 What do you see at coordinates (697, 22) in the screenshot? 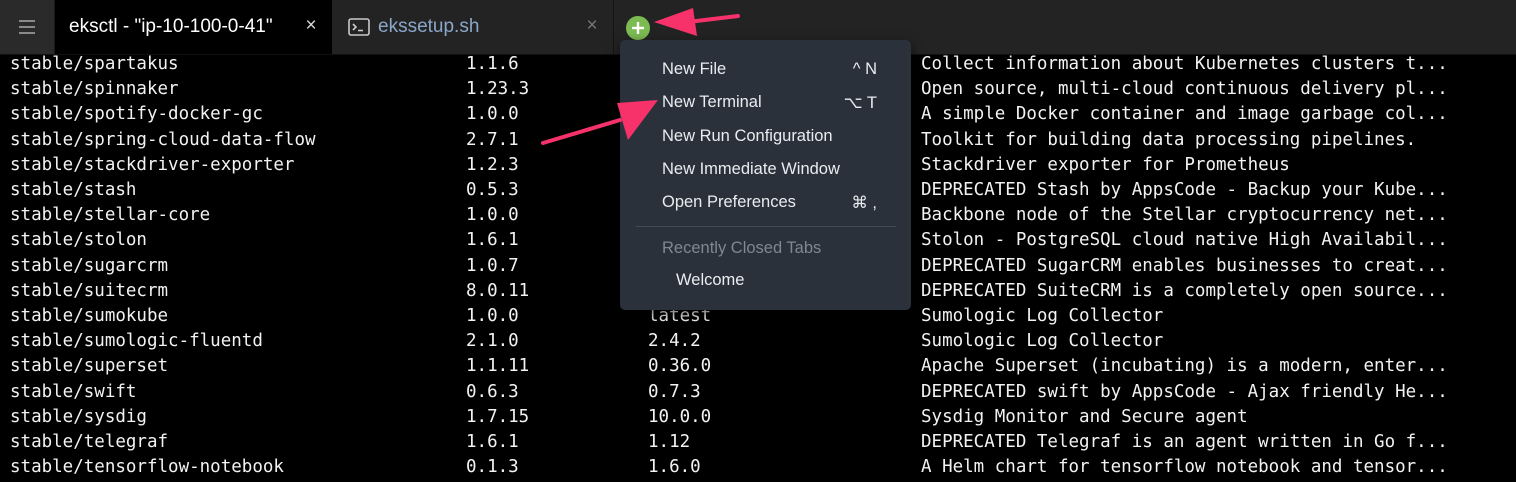
I see `arrow-to-add-button` at bounding box center [697, 22].